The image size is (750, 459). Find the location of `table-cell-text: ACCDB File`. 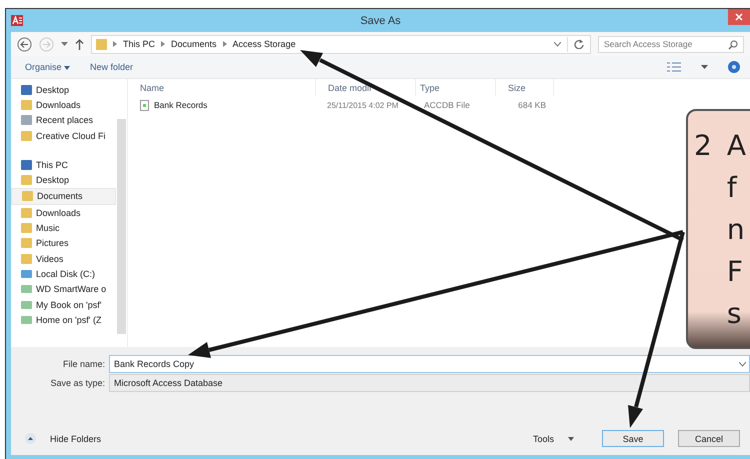

table-cell-text: ACCDB File is located at coordinates (447, 105).